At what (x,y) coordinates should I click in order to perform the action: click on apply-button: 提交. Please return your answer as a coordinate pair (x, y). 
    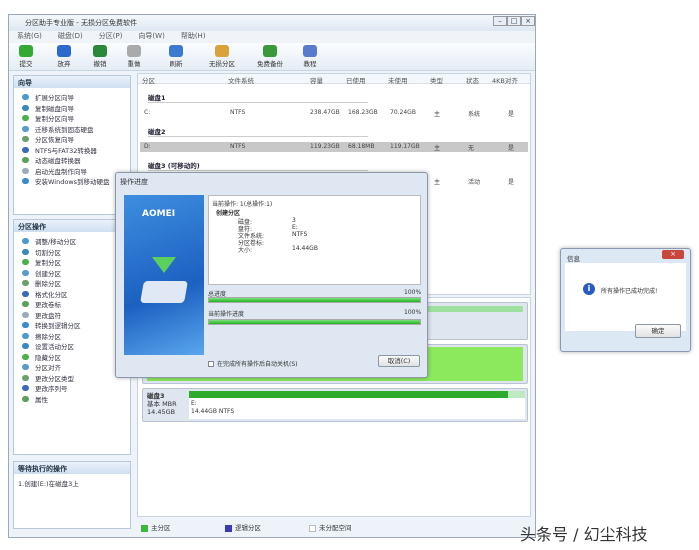
    Looking at the image, I should click on (26, 56).